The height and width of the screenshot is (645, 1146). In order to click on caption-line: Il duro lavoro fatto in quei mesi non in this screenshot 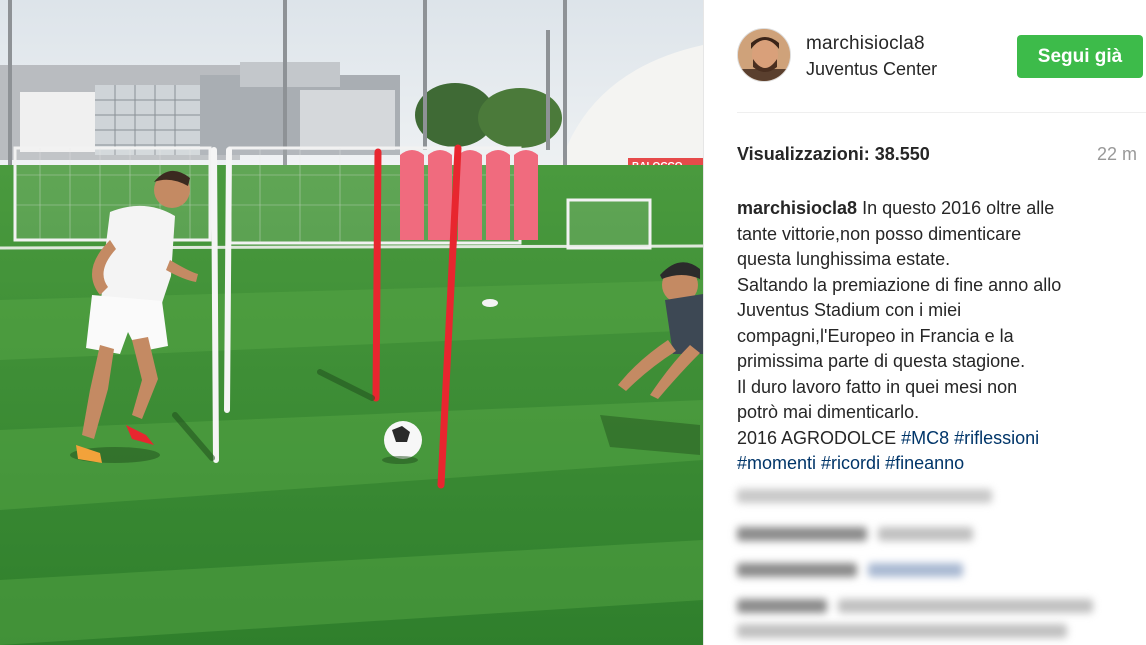, I will do `click(877, 386)`.